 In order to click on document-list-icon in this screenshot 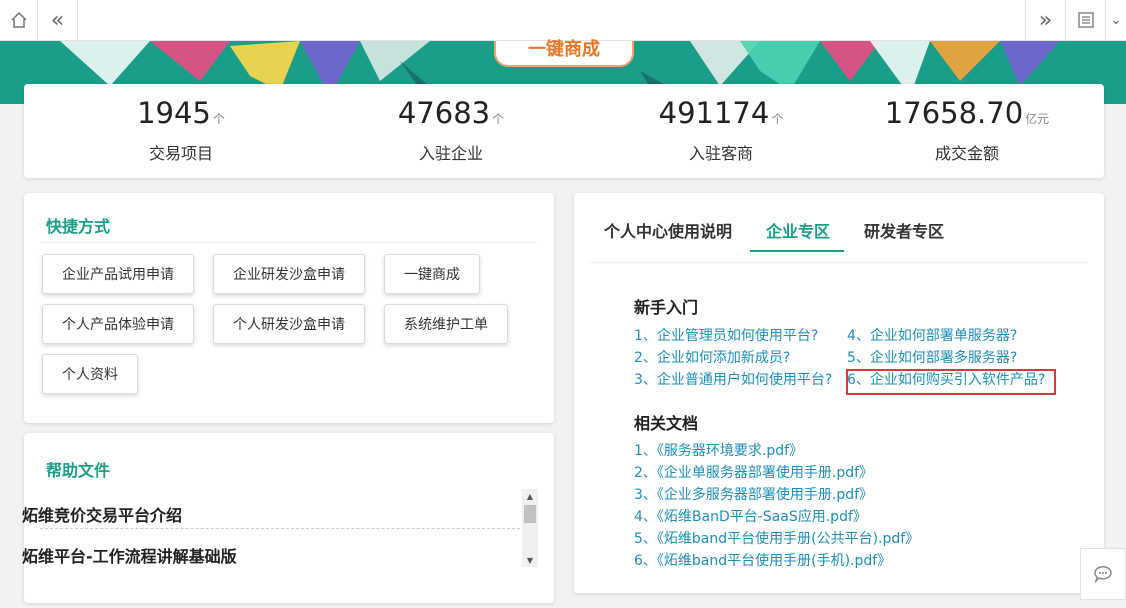, I will do `click(1085, 20)`.